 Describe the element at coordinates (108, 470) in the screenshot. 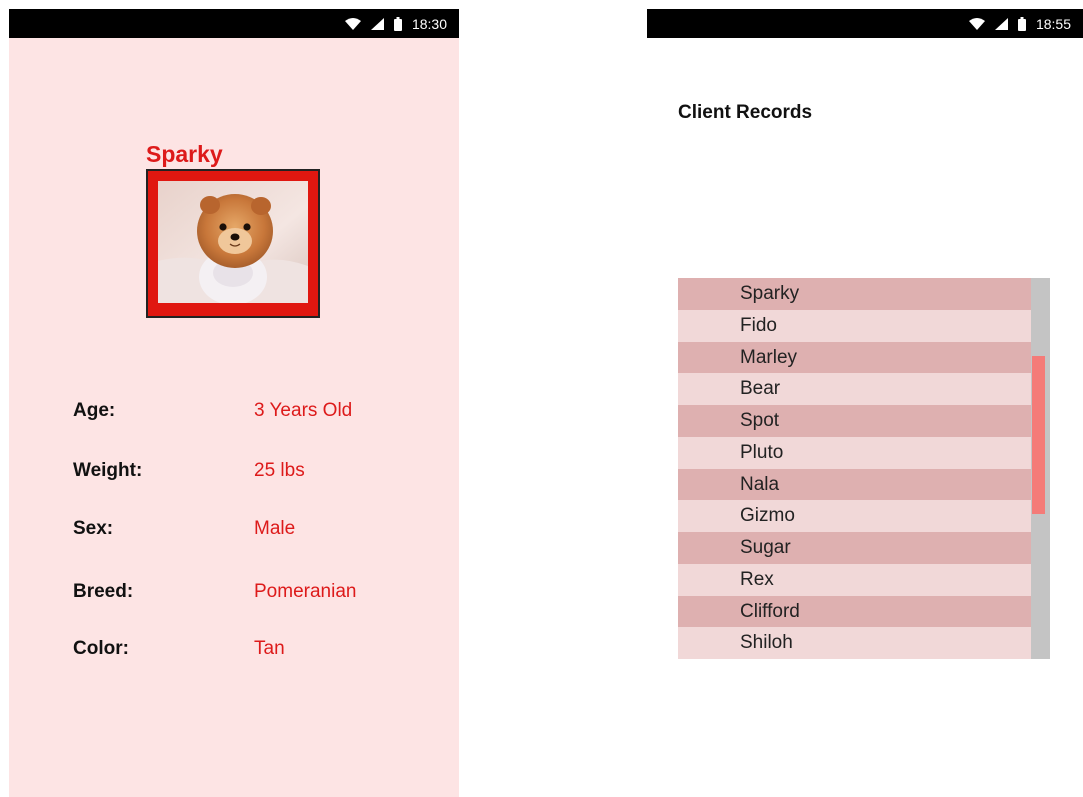

I see `weight-label: Weight:` at that location.